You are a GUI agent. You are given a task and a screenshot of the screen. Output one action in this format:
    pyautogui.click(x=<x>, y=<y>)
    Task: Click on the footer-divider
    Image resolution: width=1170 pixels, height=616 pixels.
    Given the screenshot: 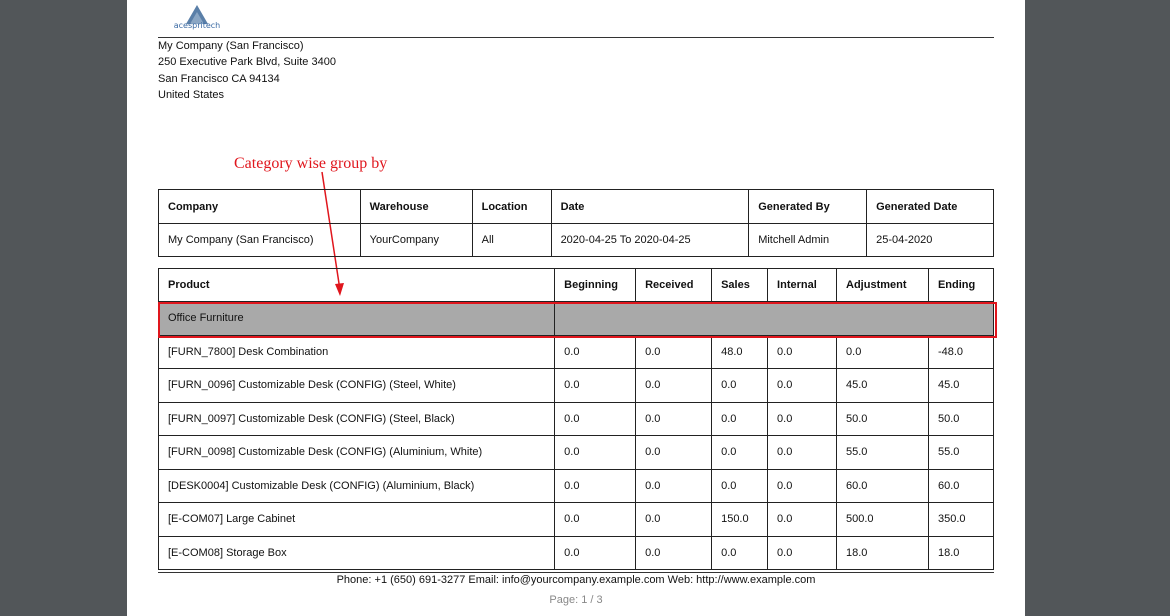 What is the action you would take?
    pyautogui.click(x=576, y=572)
    